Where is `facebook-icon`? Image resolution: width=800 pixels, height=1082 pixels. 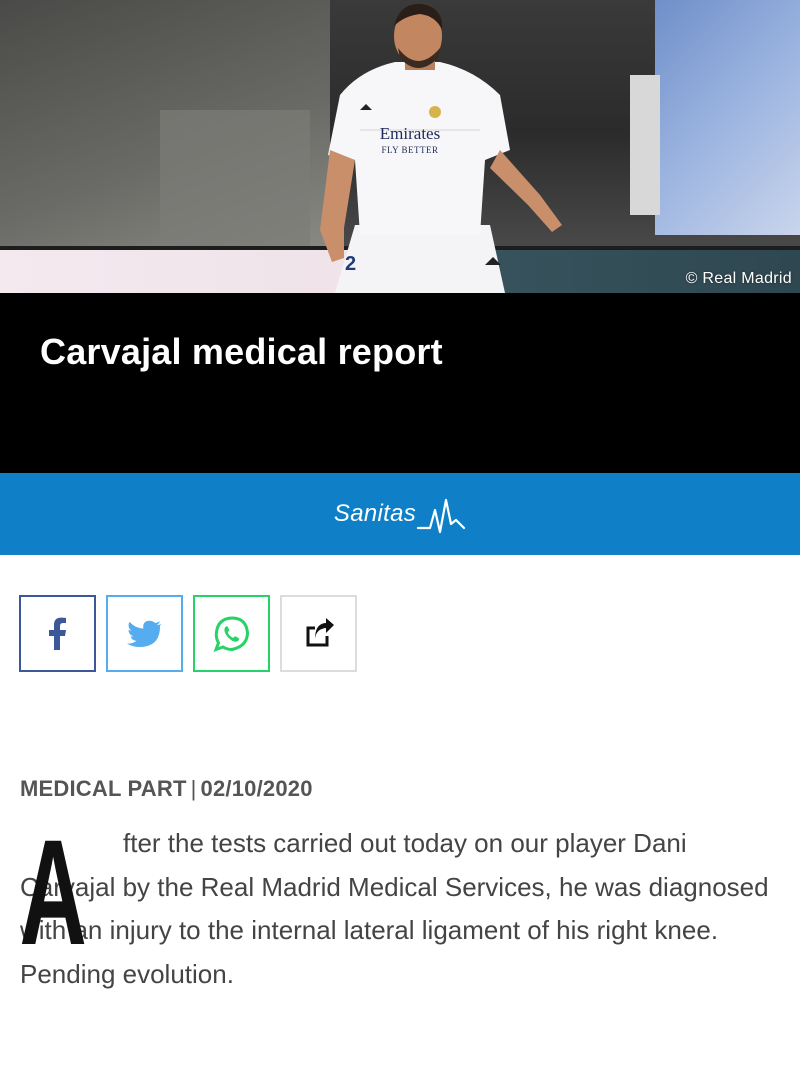 facebook-icon is located at coordinates (57, 633).